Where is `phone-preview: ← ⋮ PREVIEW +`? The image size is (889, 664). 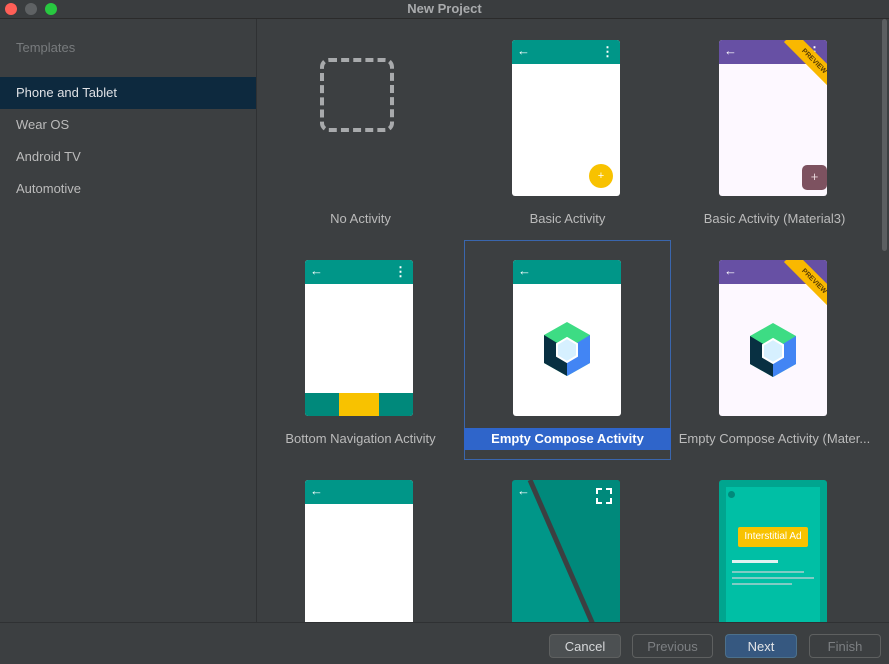 phone-preview: ← ⋮ PREVIEW + is located at coordinates (773, 118).